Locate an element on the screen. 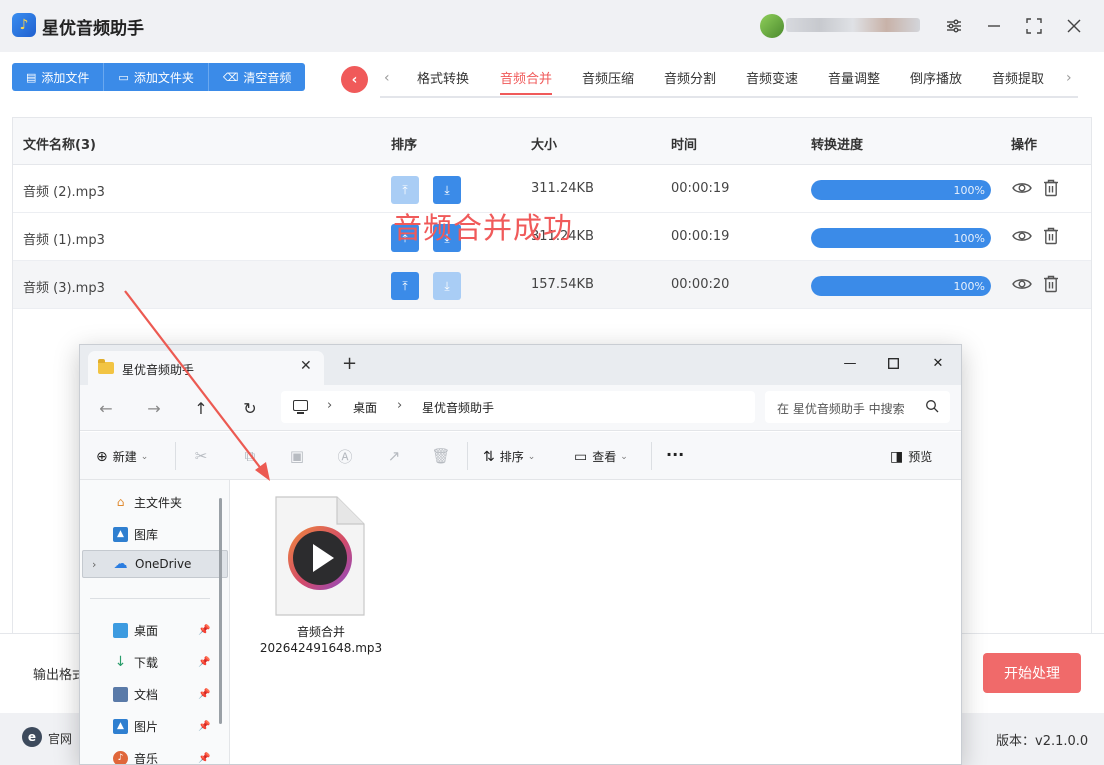  tab-audio-split: 音频分割 is located at coordinates (690, 77).